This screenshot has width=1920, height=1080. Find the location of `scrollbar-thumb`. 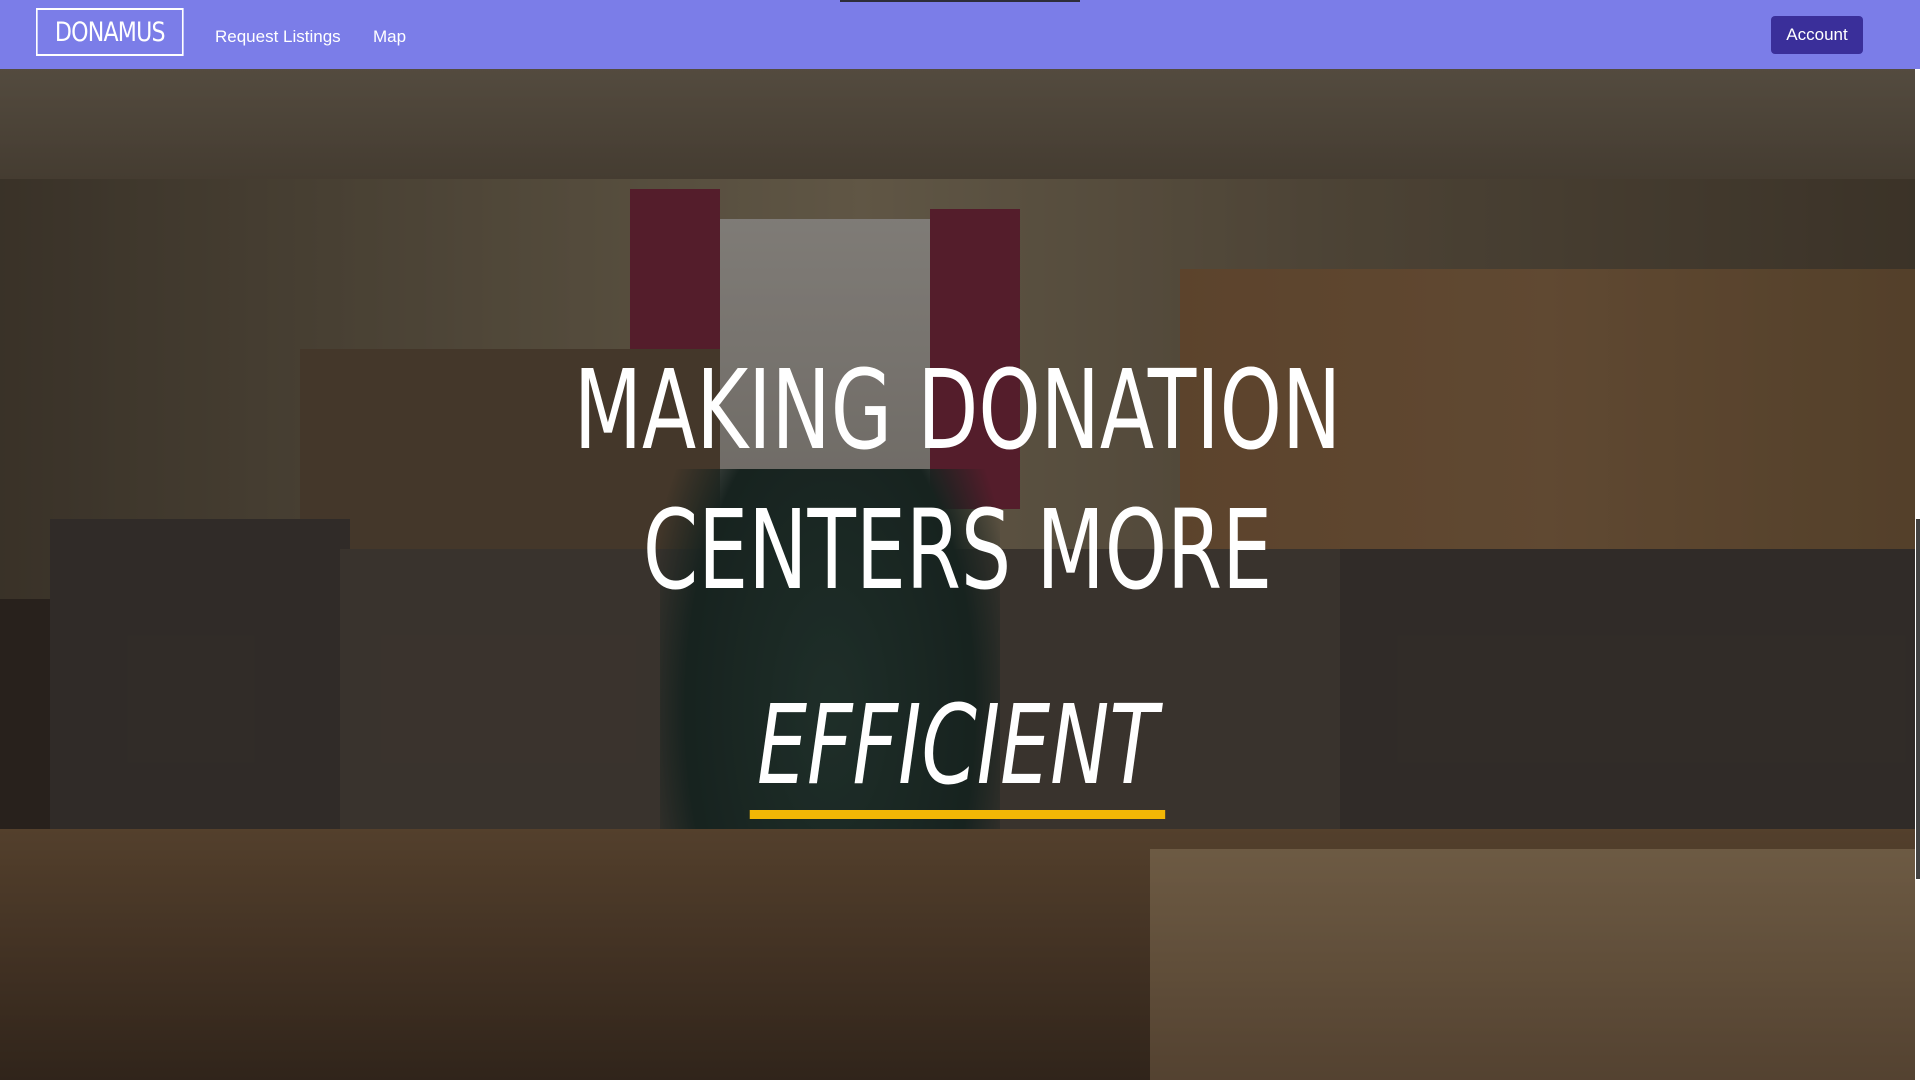

scrollbar-thumb is located at coordinates (1918, 699).